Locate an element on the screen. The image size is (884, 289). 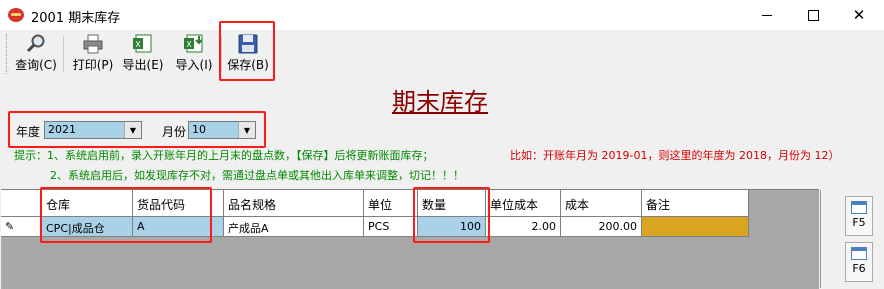
row-header-corner is located at coordinates (21, 203).